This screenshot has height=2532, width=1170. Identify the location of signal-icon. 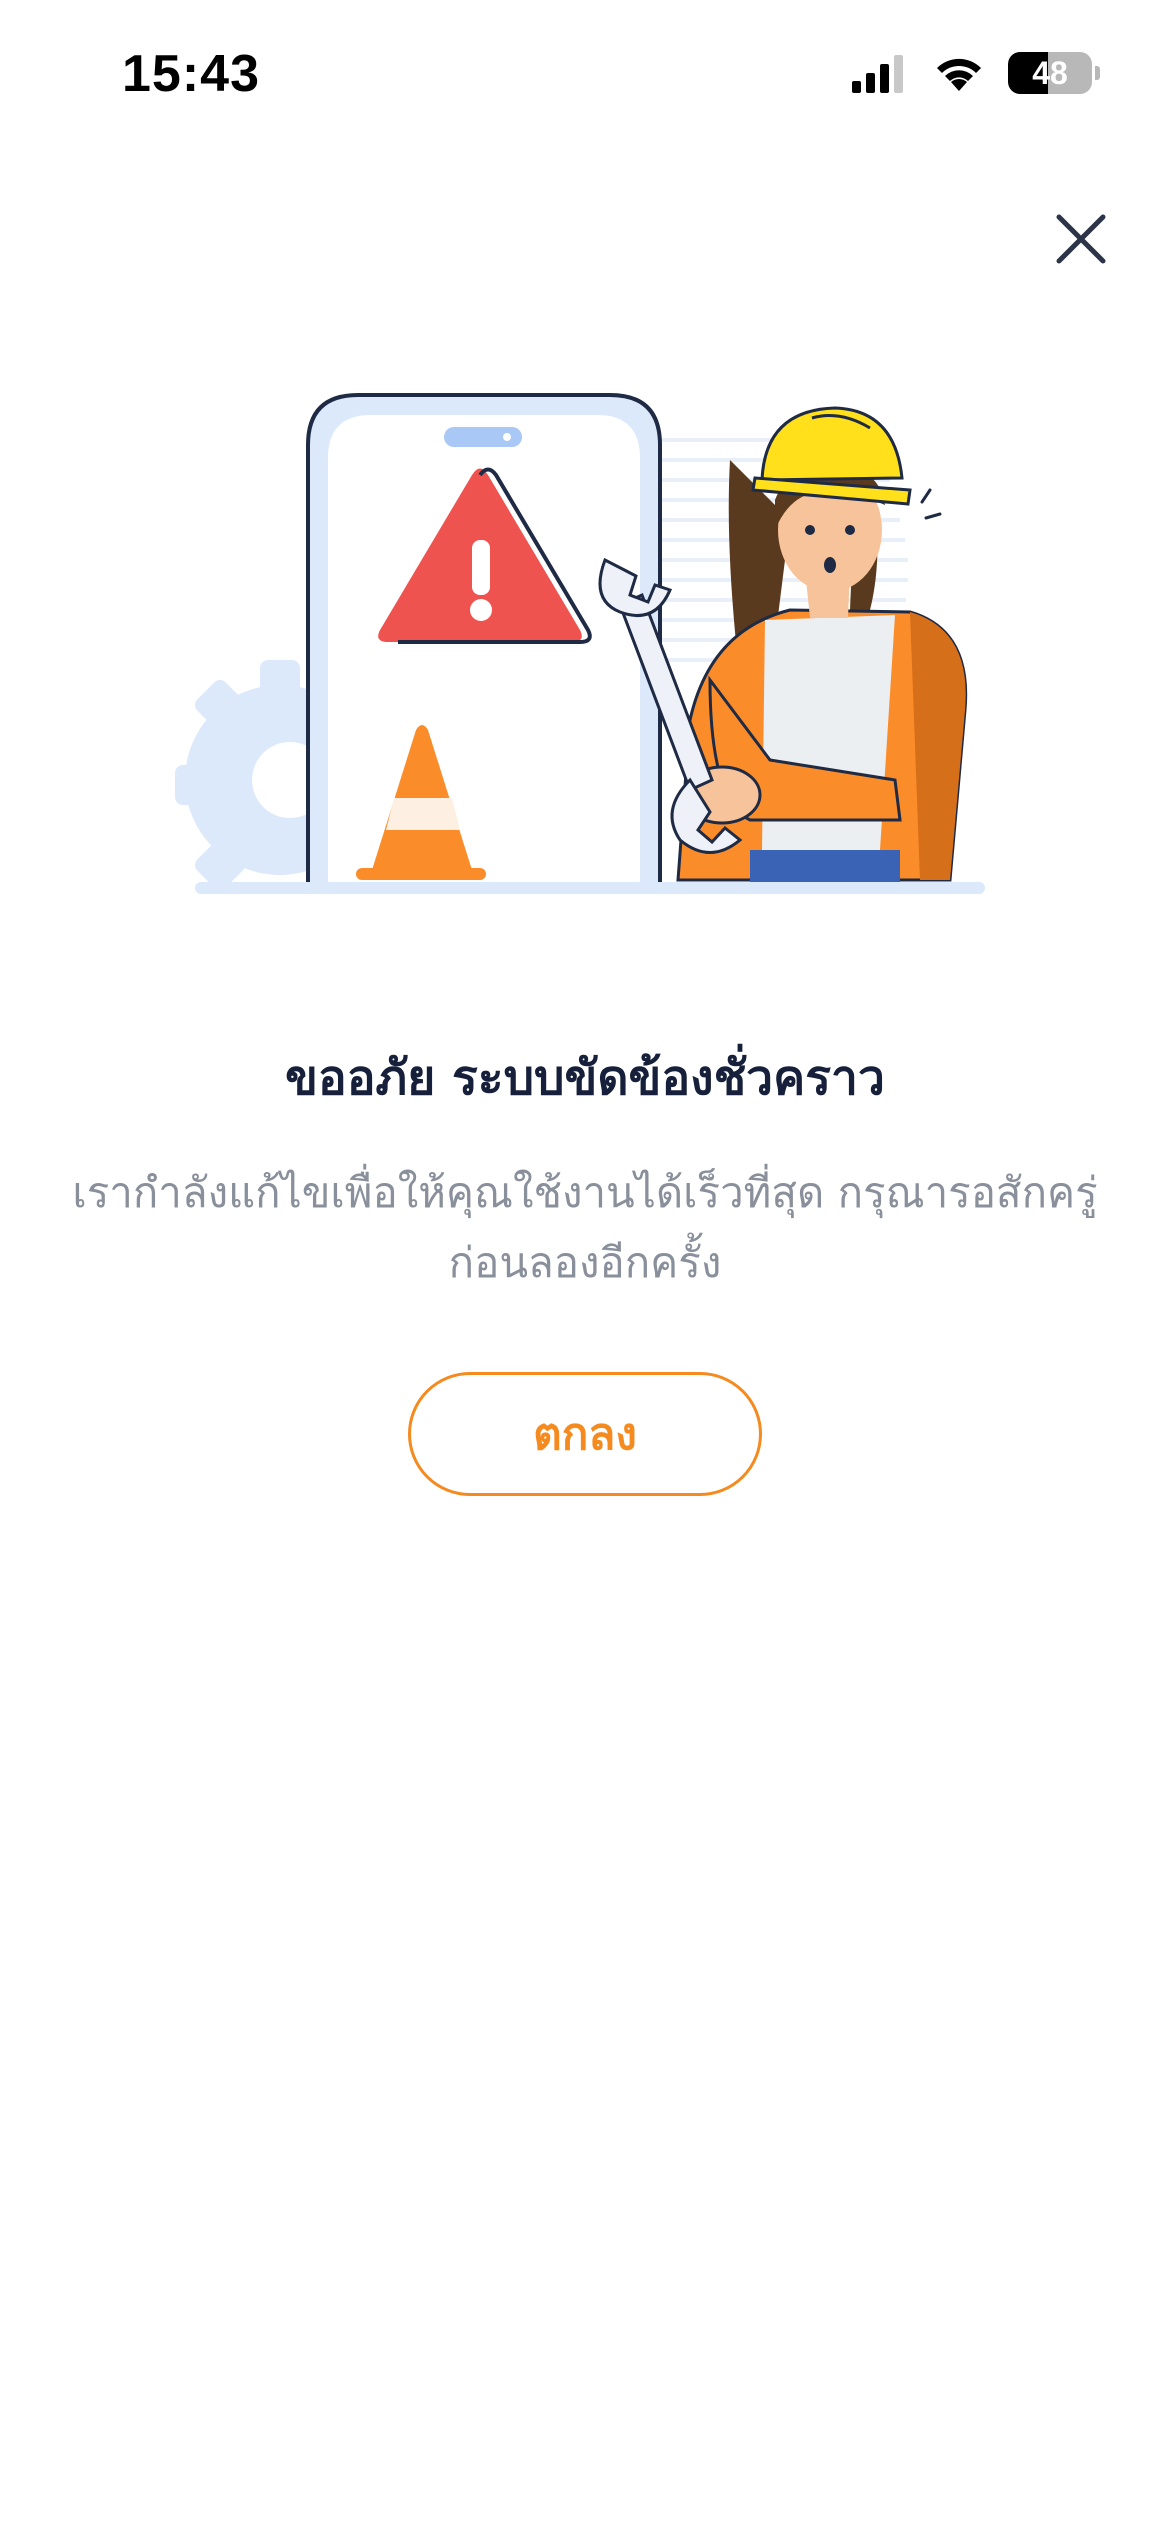
(877, 74).